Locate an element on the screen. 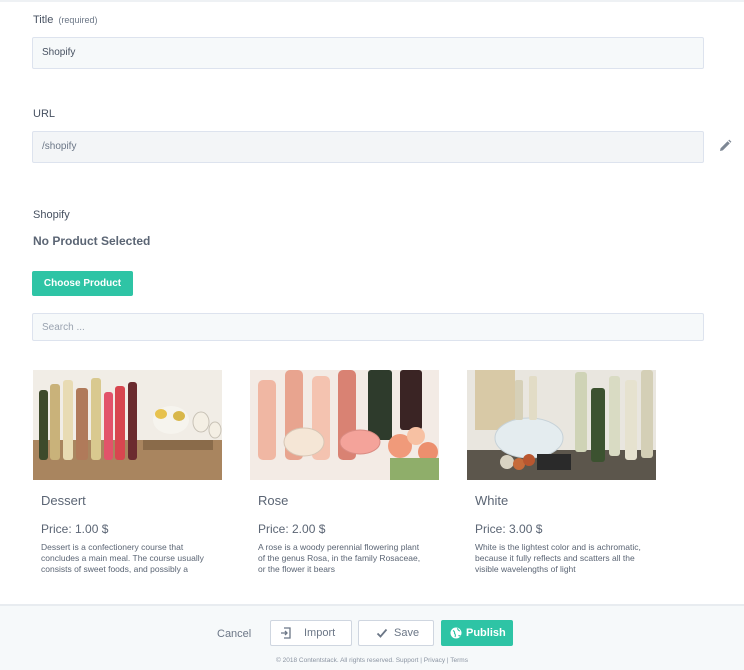 The width and height of the screenshot is (744, 670). url-field-label: URL is located at coordinates (44, 114).